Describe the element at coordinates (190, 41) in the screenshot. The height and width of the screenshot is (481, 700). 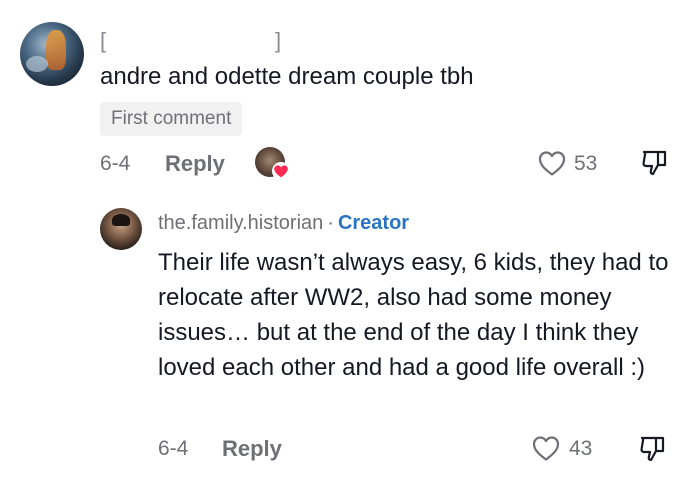
I see `commenter-username: [ ]` at that location.